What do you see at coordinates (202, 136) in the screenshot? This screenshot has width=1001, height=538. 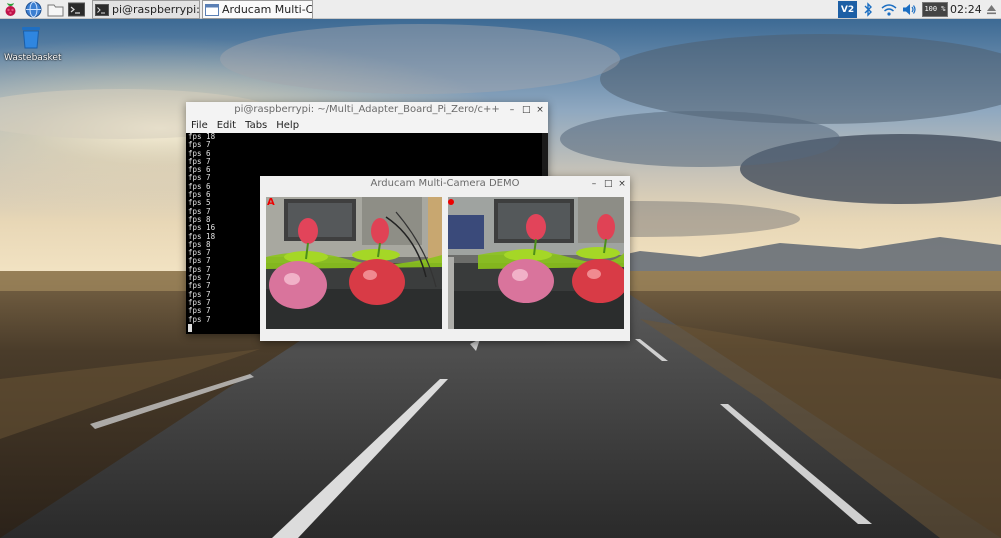 I see `terminal-line: fps 18` at bounding box center [202, 136].